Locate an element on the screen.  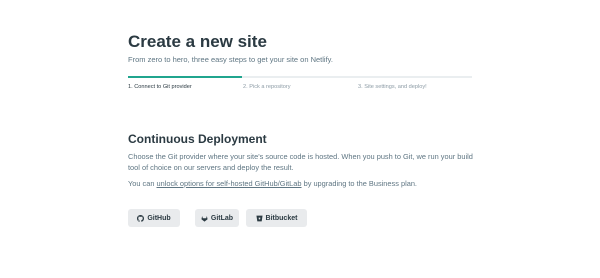
github-button: GitHub is located at coordinates (154, 218).